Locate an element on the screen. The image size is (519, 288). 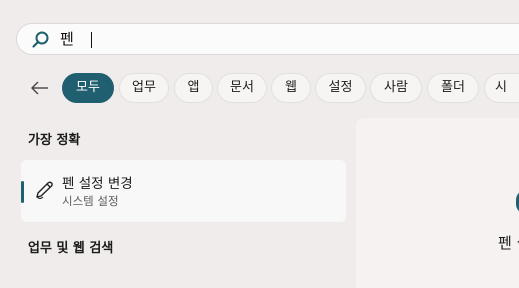
result-pen-settings: 펜 설정 변경 시스템 설정 is located at coordinates (183, 191).